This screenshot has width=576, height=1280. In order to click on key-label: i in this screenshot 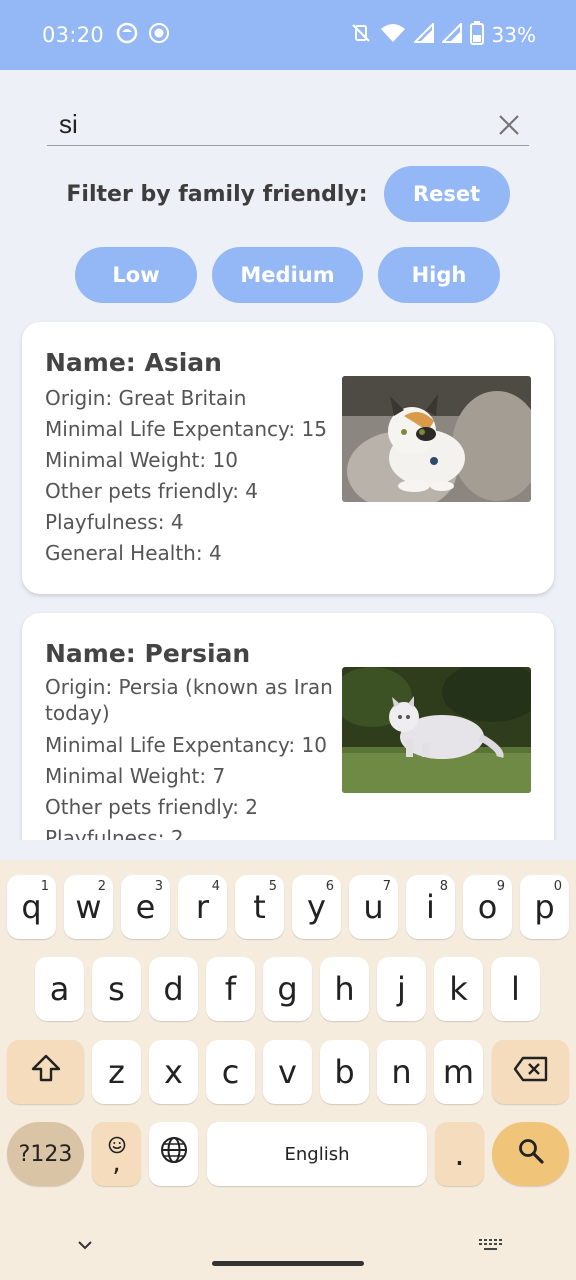, I will do `click(430, 907)`.